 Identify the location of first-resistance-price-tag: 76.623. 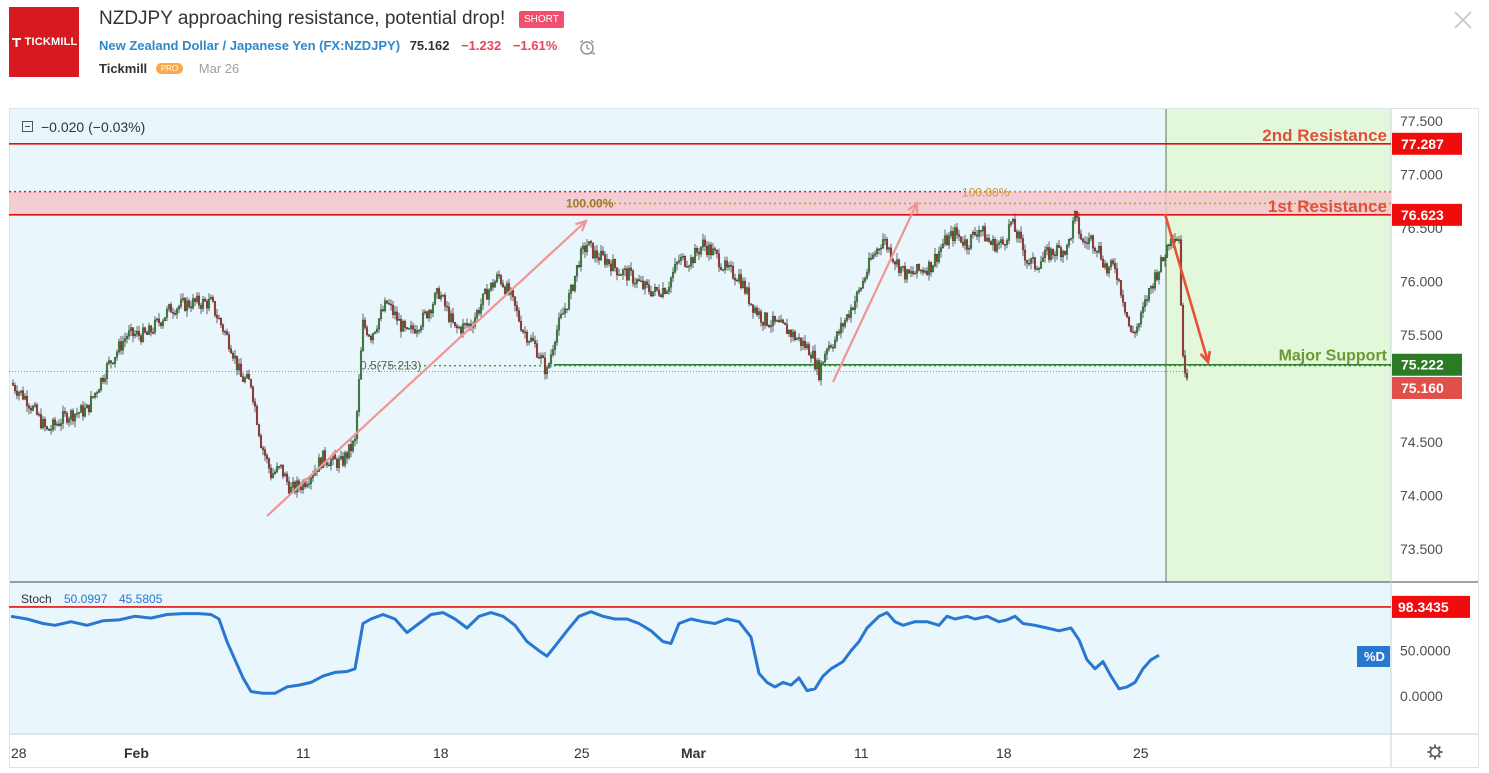
(1422, 215).